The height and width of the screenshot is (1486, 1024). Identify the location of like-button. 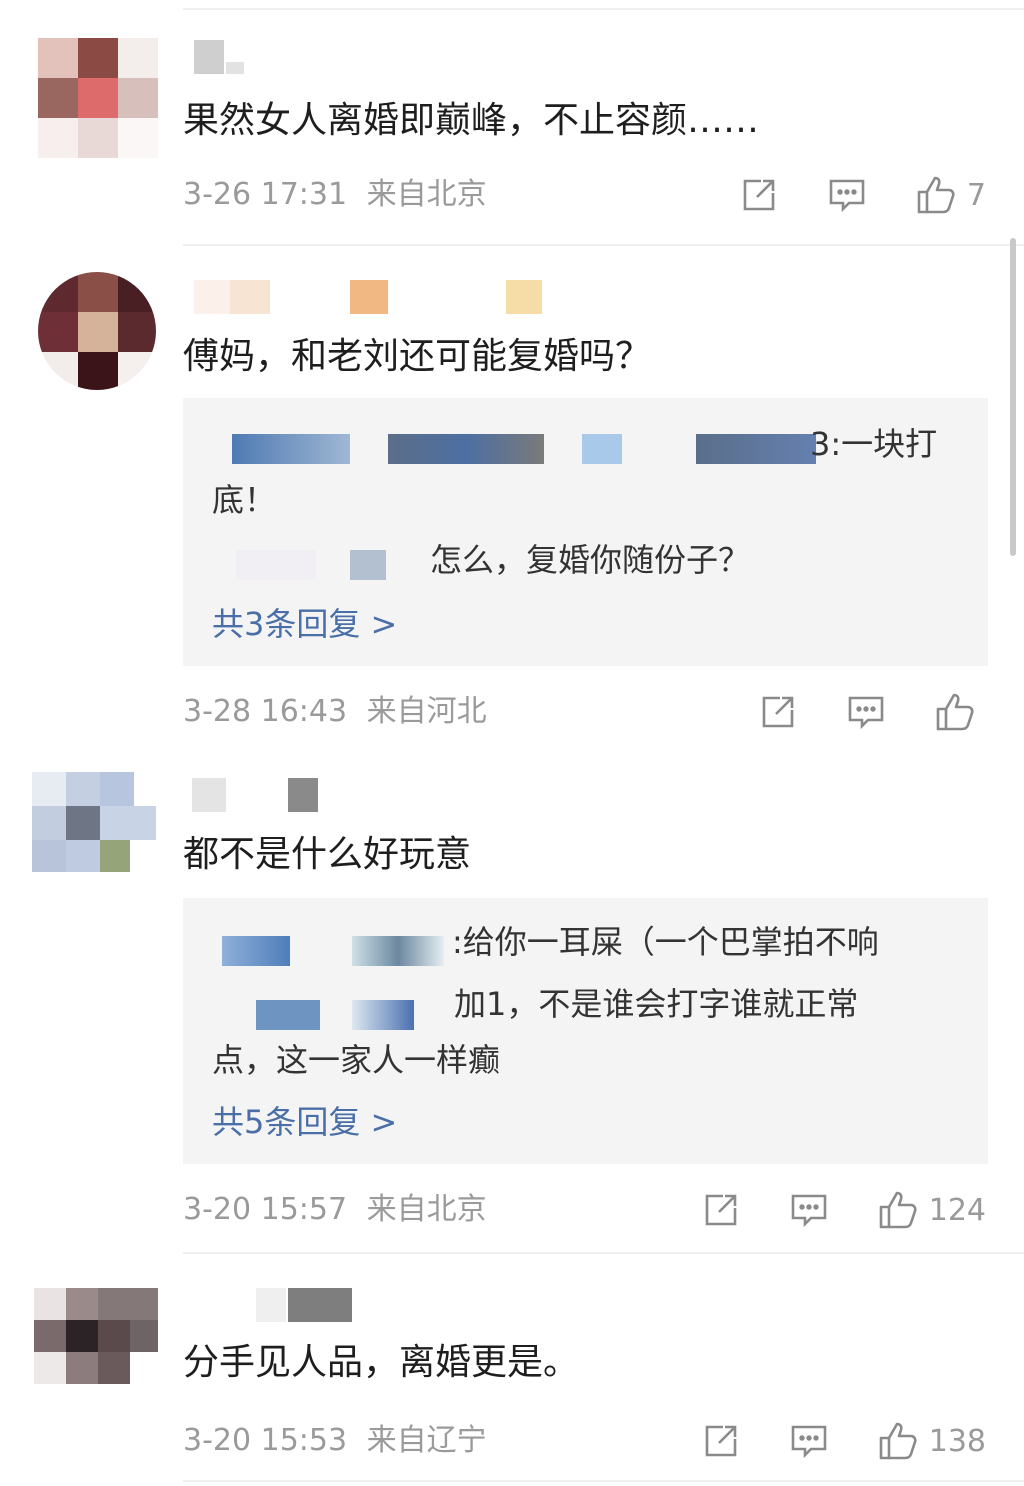
(960, 712).